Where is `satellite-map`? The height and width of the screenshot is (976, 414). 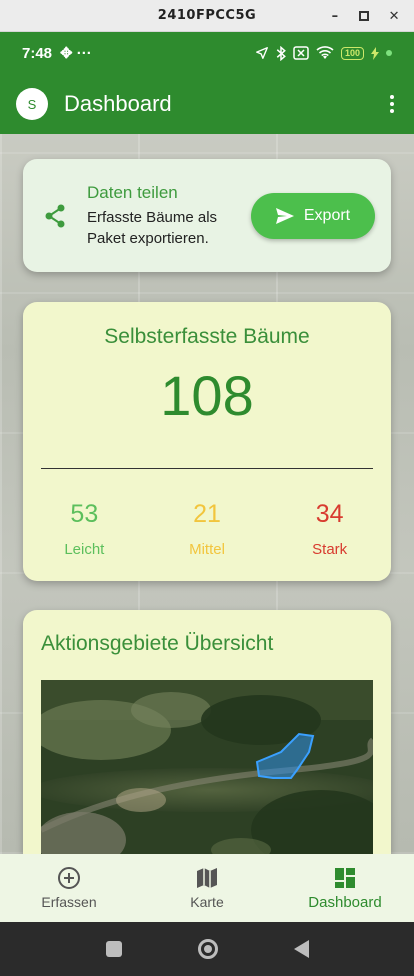
satellite-map is located at coordinates (207, 767).